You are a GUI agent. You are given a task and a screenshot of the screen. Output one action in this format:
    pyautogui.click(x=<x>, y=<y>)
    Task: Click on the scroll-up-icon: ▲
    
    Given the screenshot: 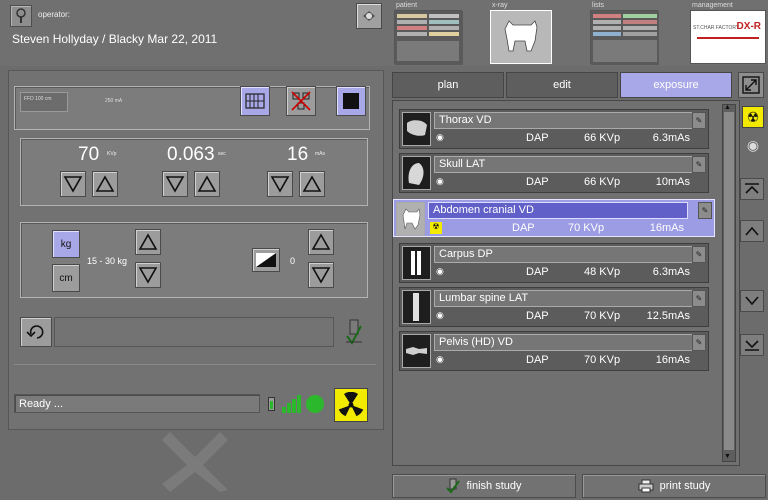 What is the action you would take?
    pyautogui.click(x=727, y=107)
    